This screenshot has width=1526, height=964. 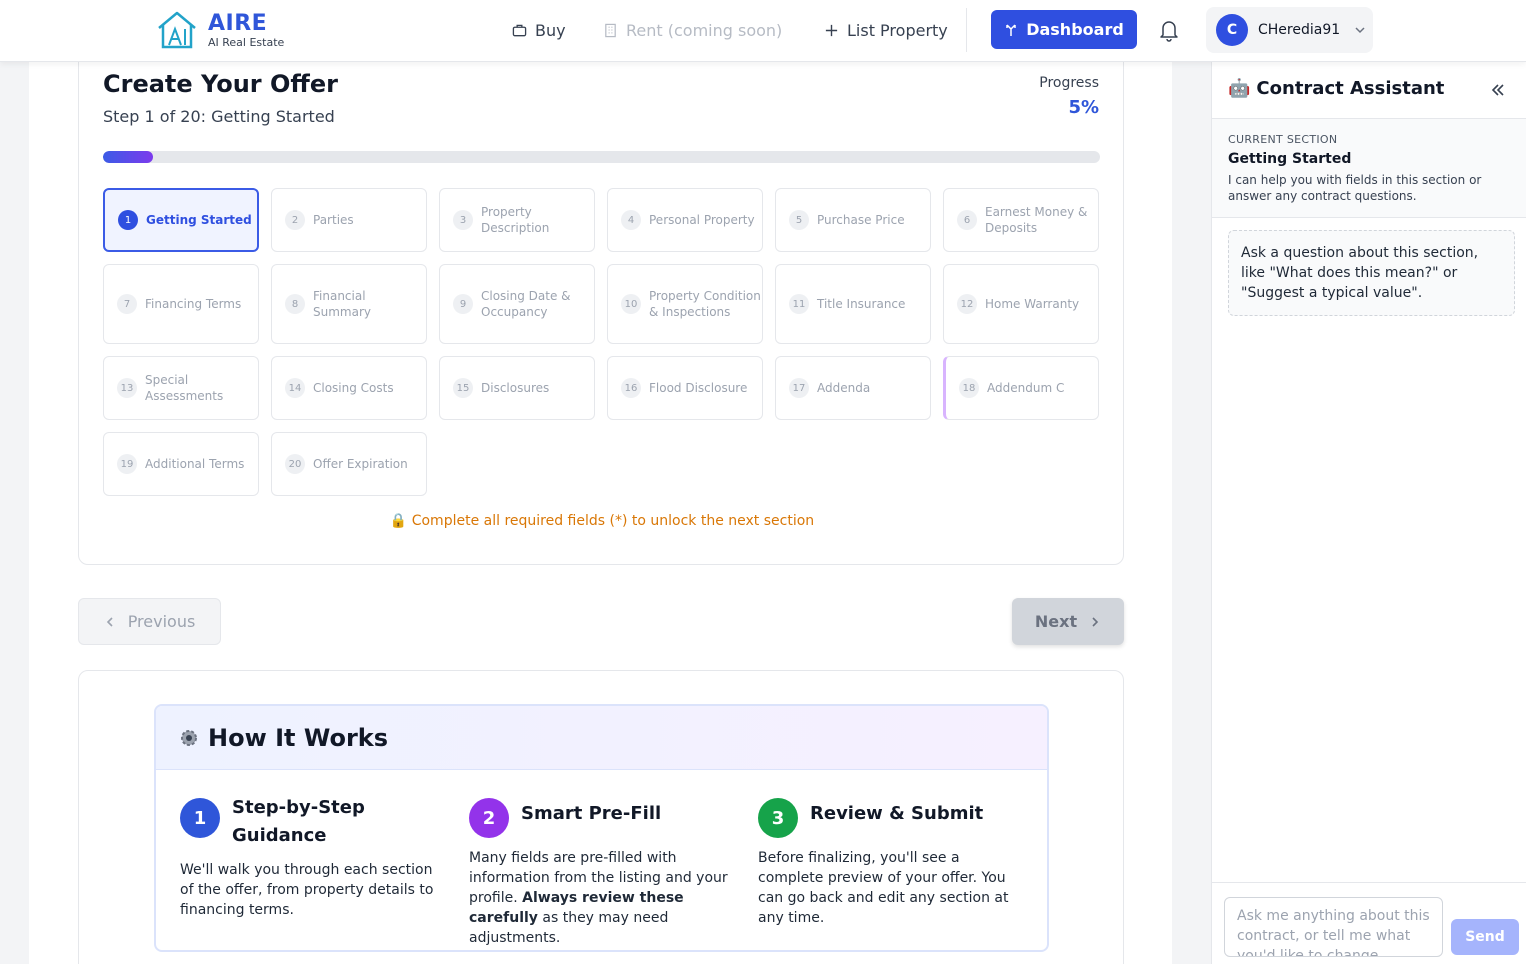 I want to click on chat-input, so click(x=1333, y=927).